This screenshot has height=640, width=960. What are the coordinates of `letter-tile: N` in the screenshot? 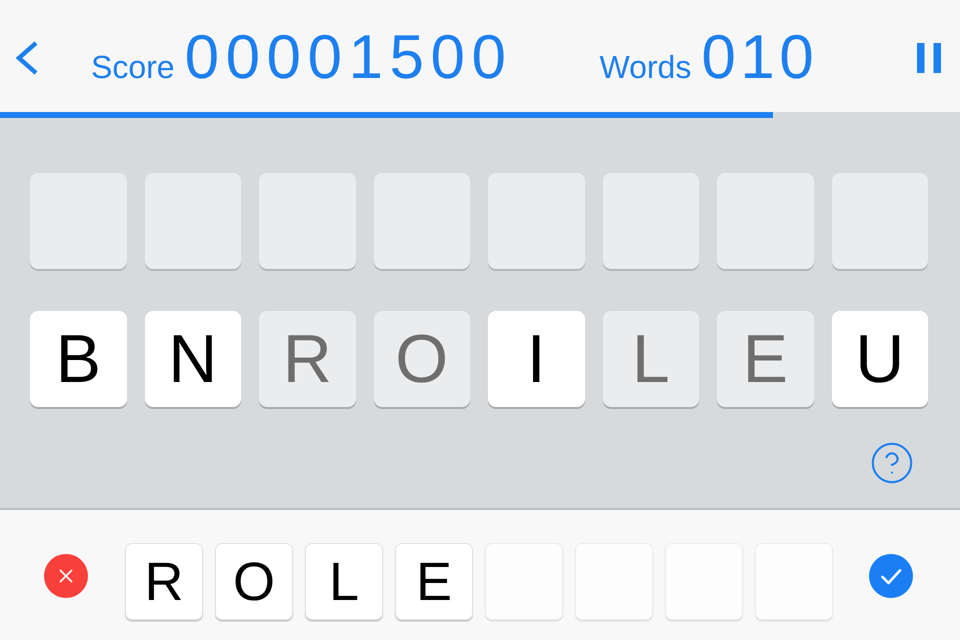 It's located at (192, 359).